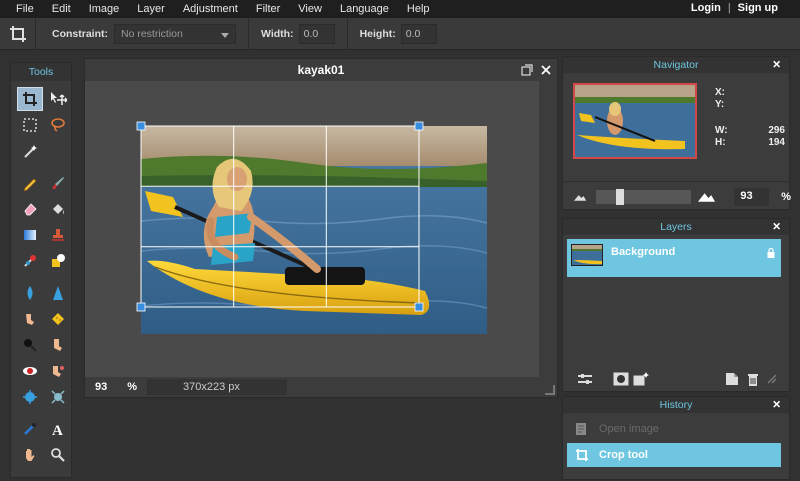  I want to click on layer-item-background: Background, so click(674, 258).